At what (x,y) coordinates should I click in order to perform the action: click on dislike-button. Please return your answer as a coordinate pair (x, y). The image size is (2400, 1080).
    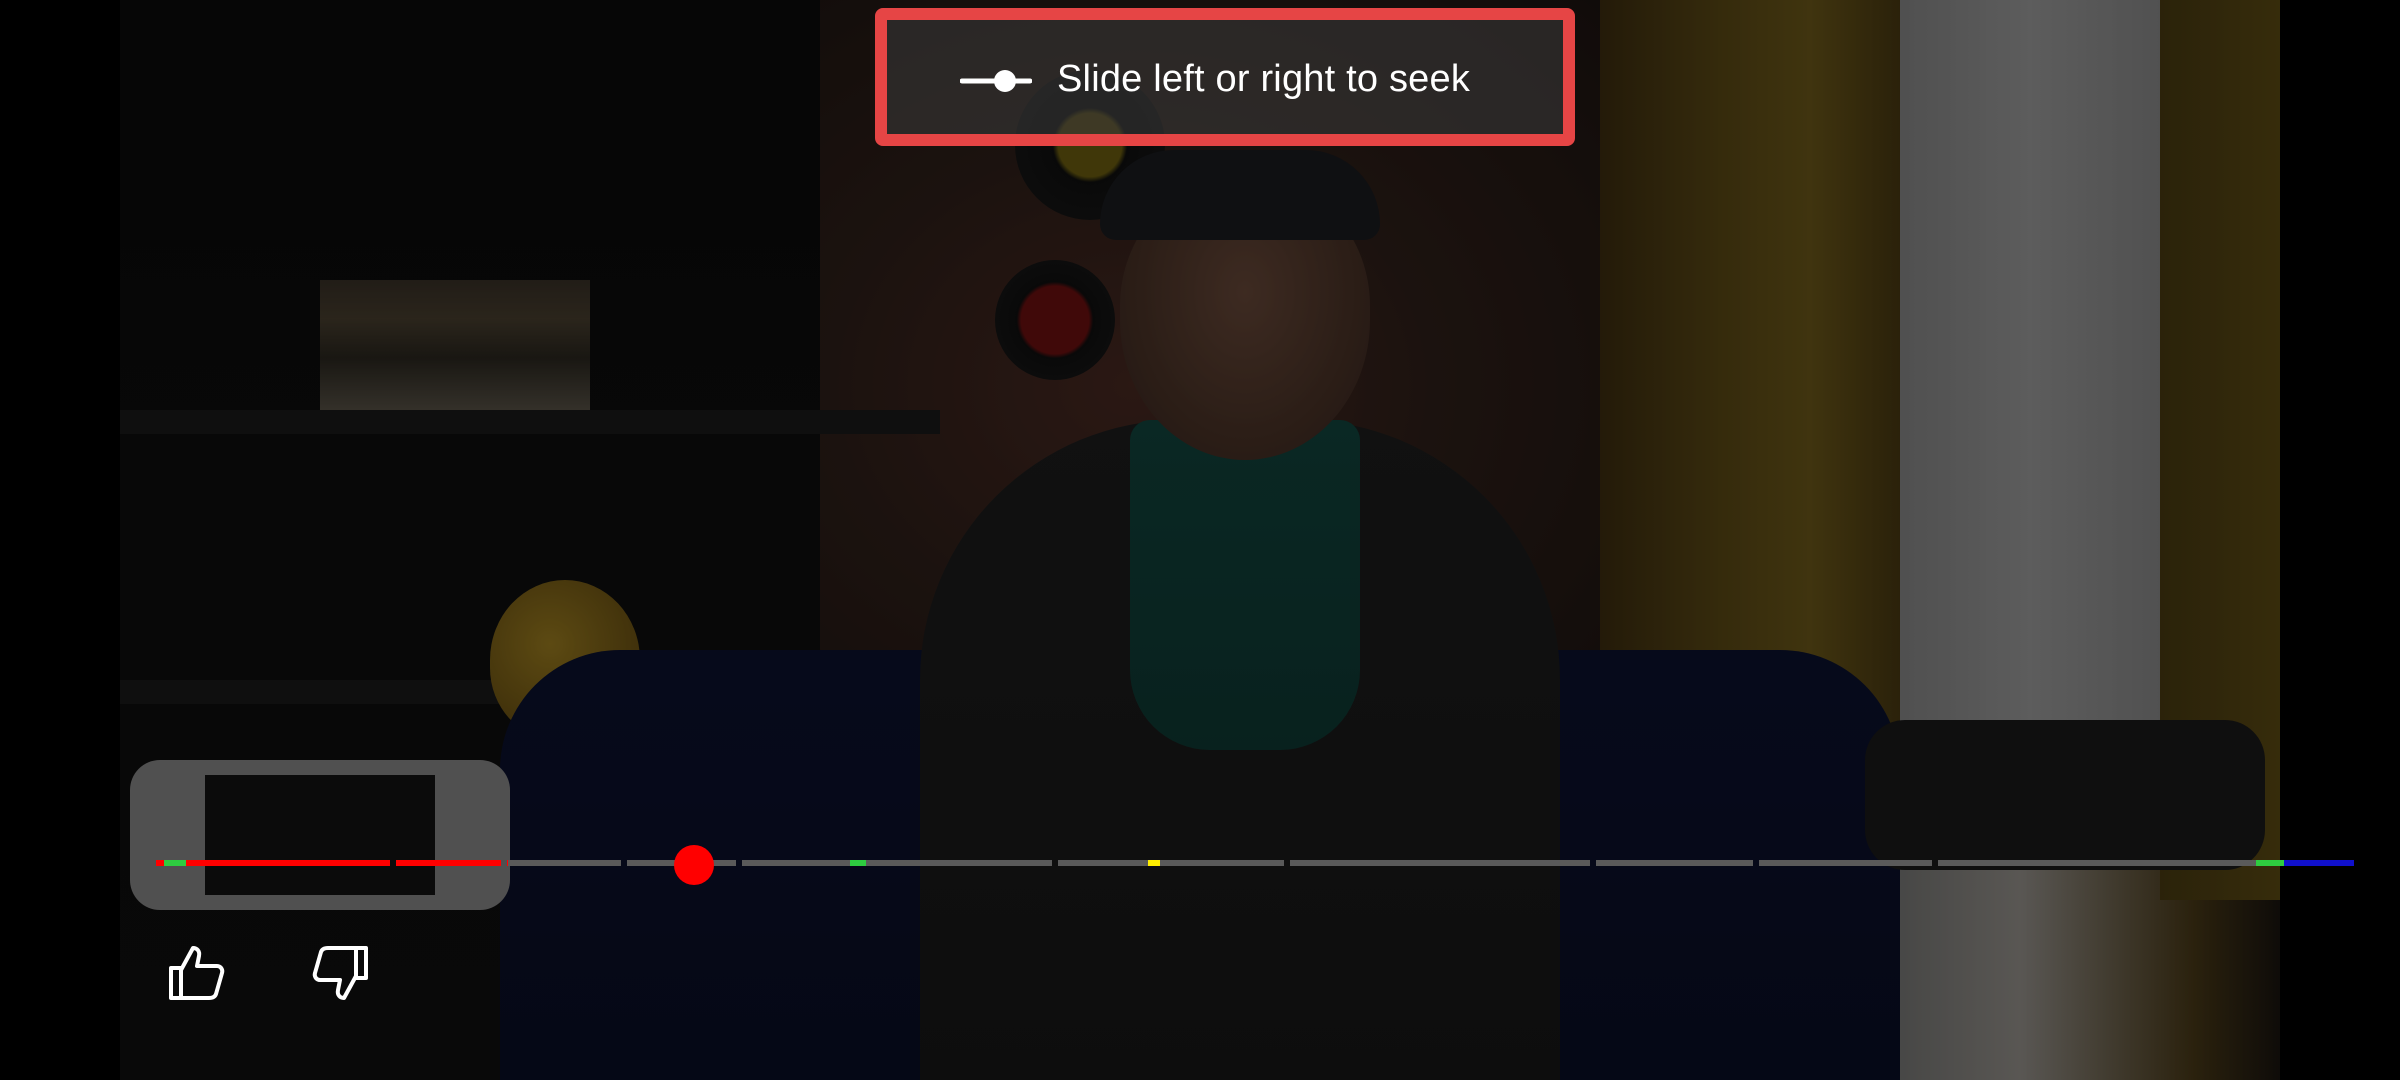
    Looking at the image, I should click on (341, 973).